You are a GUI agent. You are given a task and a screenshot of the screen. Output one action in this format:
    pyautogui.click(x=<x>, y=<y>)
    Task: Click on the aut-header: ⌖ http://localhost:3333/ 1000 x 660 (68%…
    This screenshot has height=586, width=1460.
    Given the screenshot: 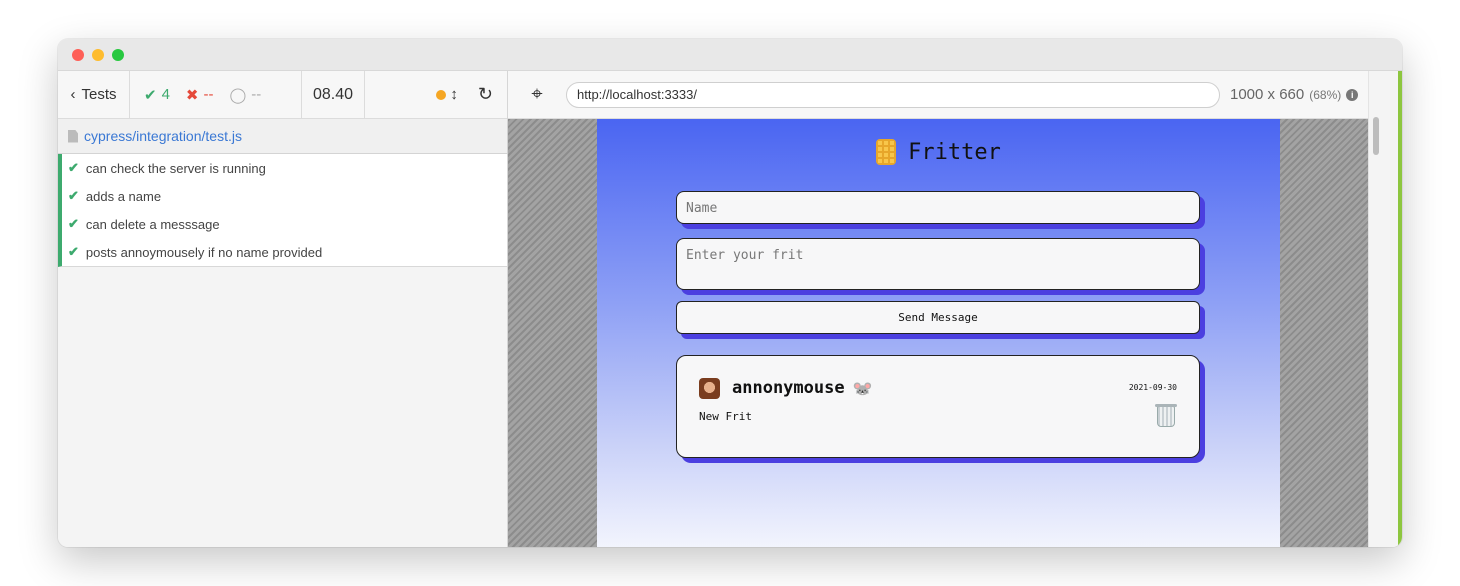 What is the action you would take?
    pyautogui.click(x=938, y=95)
    